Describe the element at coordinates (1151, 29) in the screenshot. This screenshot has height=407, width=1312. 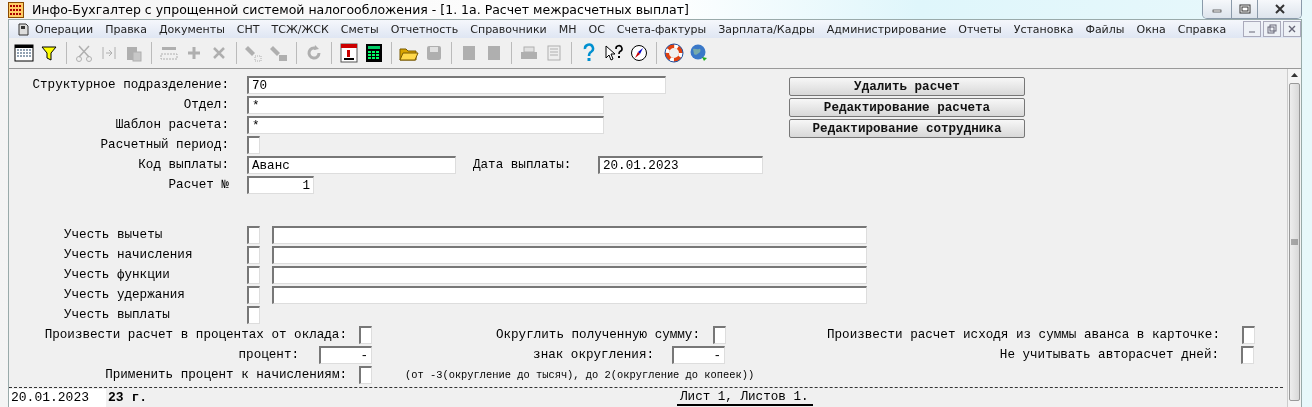
I see `menu-item: Окна` at that location.